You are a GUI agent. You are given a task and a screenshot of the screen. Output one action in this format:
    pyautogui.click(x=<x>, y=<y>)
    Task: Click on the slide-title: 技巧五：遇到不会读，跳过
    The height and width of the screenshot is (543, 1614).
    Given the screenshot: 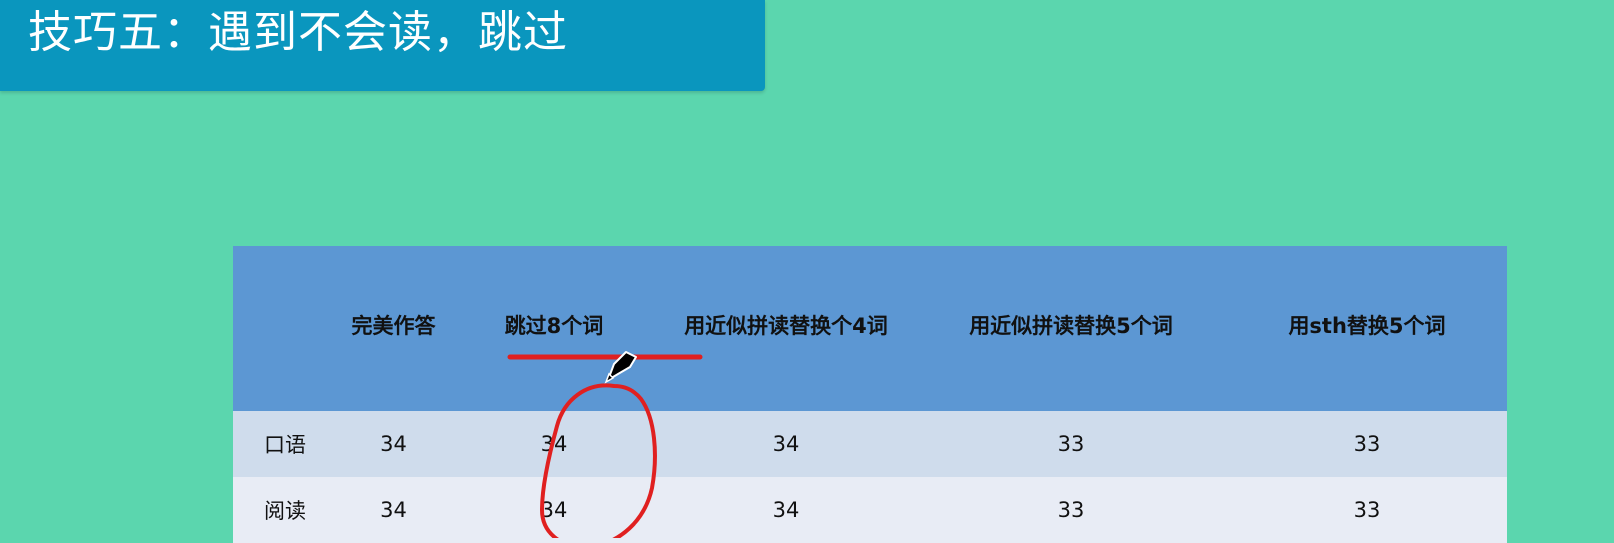 What is the action you would take?
    pyautogui.click(x=298, y=32)
    